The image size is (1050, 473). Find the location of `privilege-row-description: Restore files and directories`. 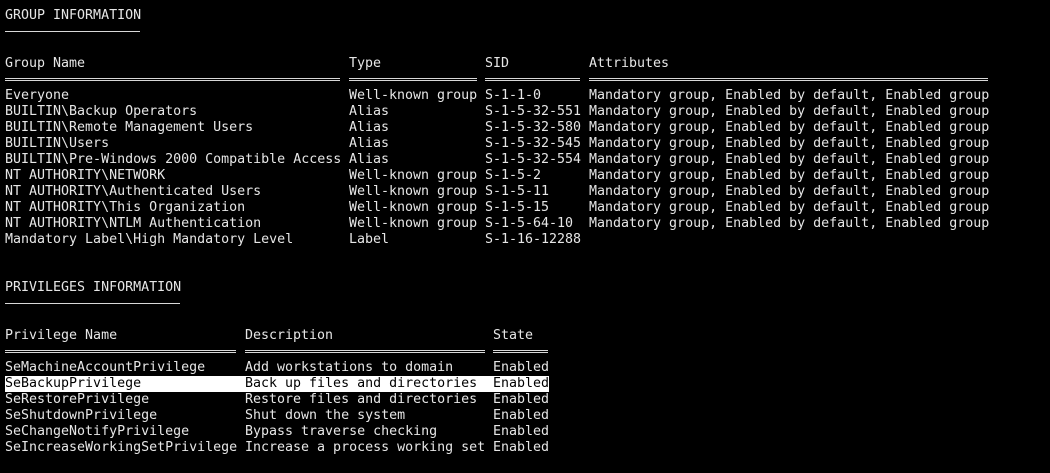

privilege-row-description: Restore files and directories is located at coordinates (361, 399).